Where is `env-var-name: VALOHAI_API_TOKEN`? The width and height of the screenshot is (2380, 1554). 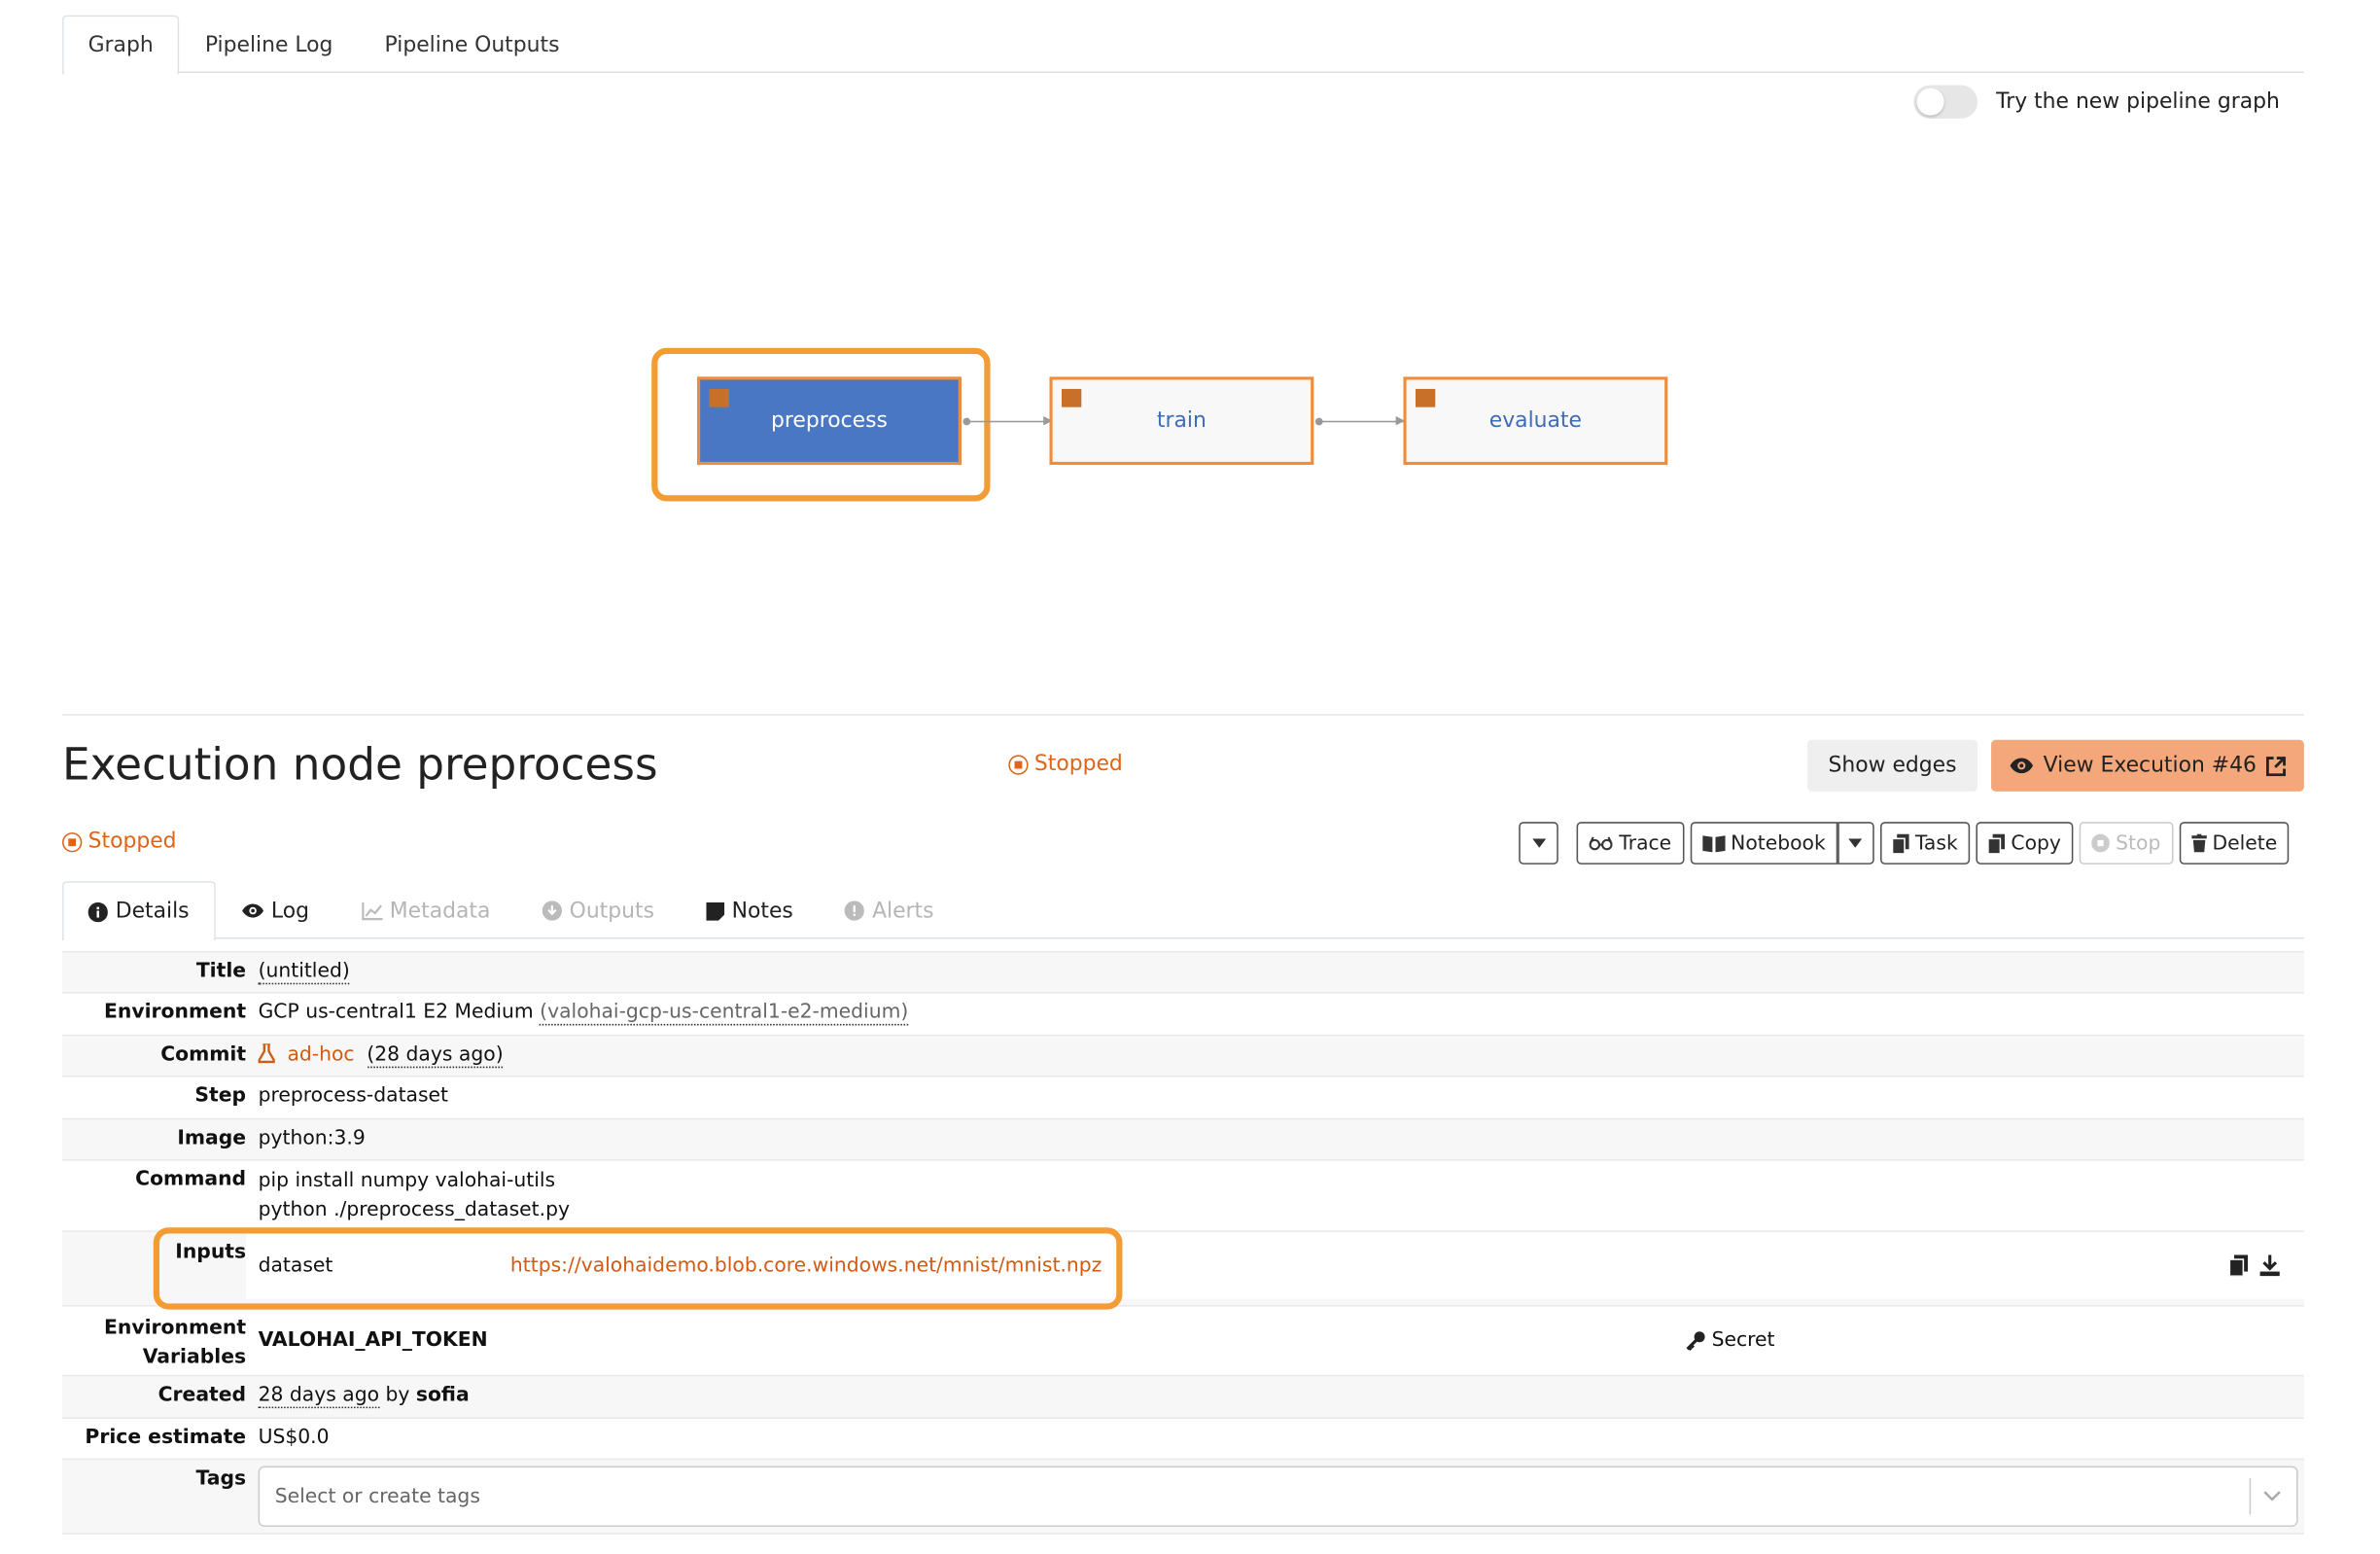 env-var-name: VALOHAI_API_TOKEN is located at coordinates (966, 1341).